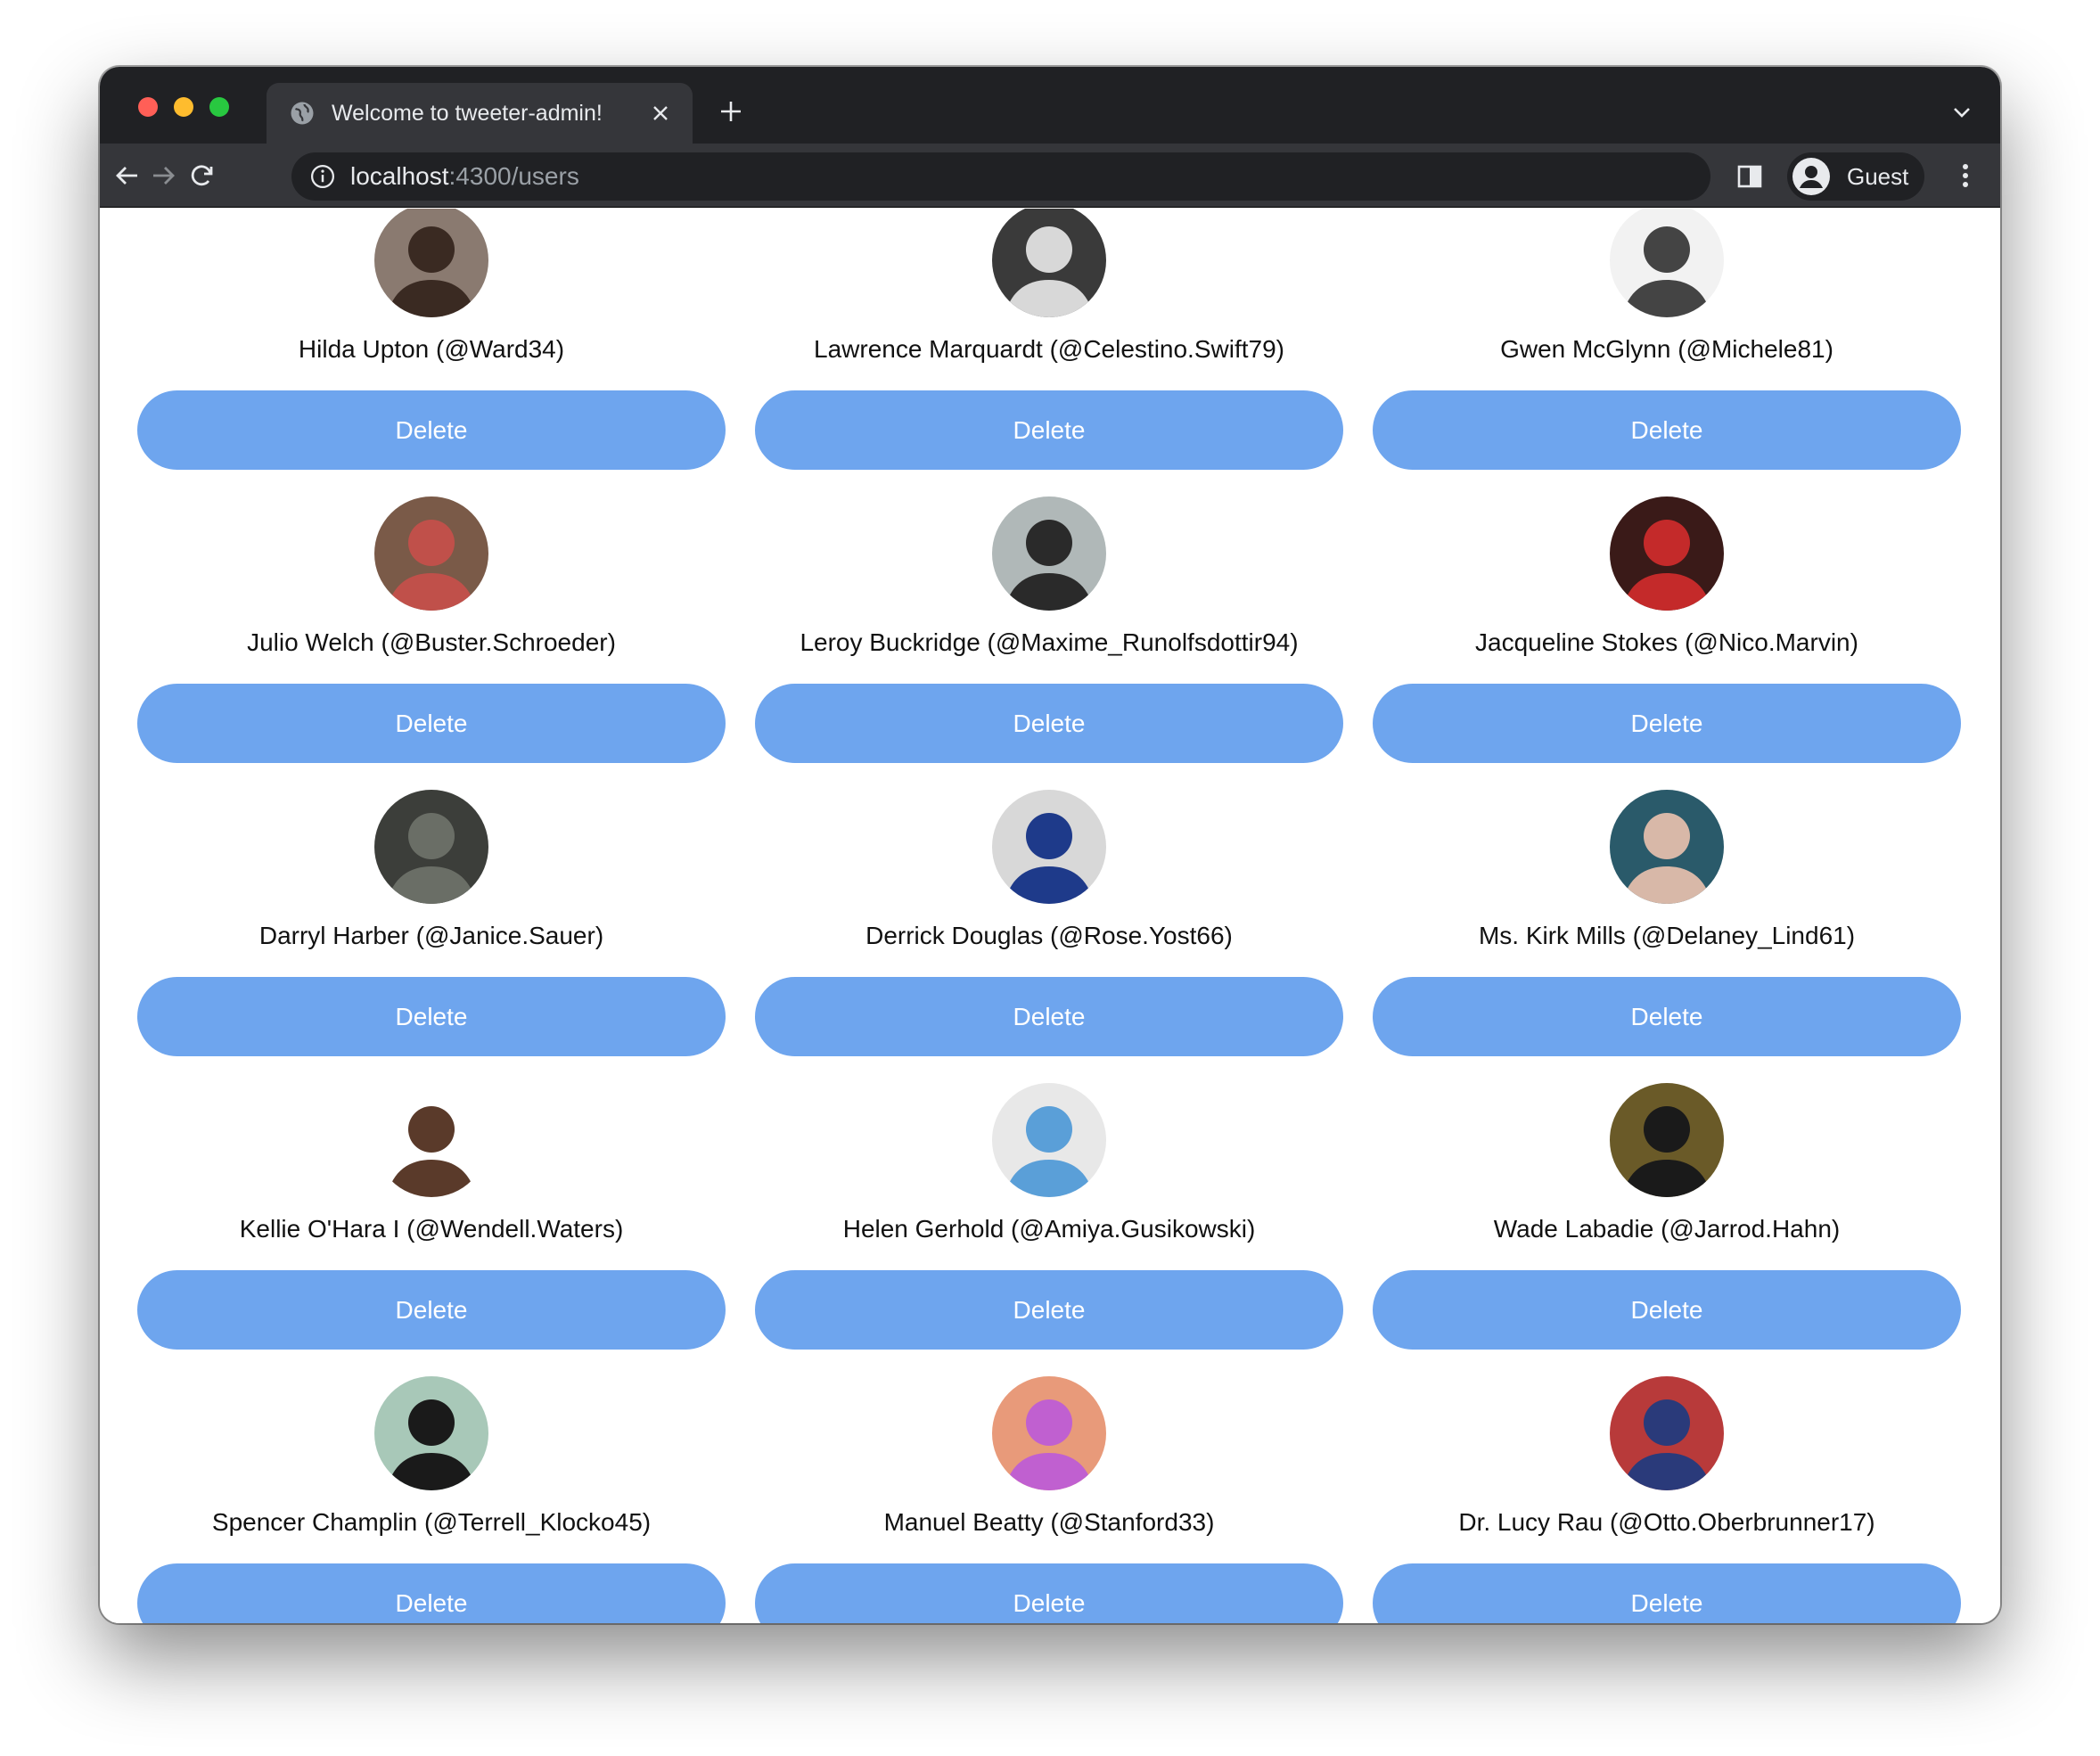  What do you see at coordinates (1666, 349) in the screenshot?
I see `user-name-label: Gwen McGlynn (@Michele81)` at bounding box center [1666, 349].